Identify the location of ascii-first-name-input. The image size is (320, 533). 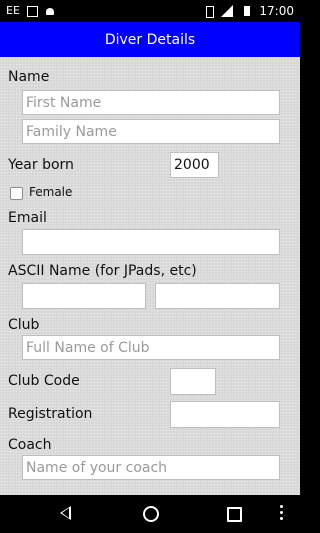
(84, 296).